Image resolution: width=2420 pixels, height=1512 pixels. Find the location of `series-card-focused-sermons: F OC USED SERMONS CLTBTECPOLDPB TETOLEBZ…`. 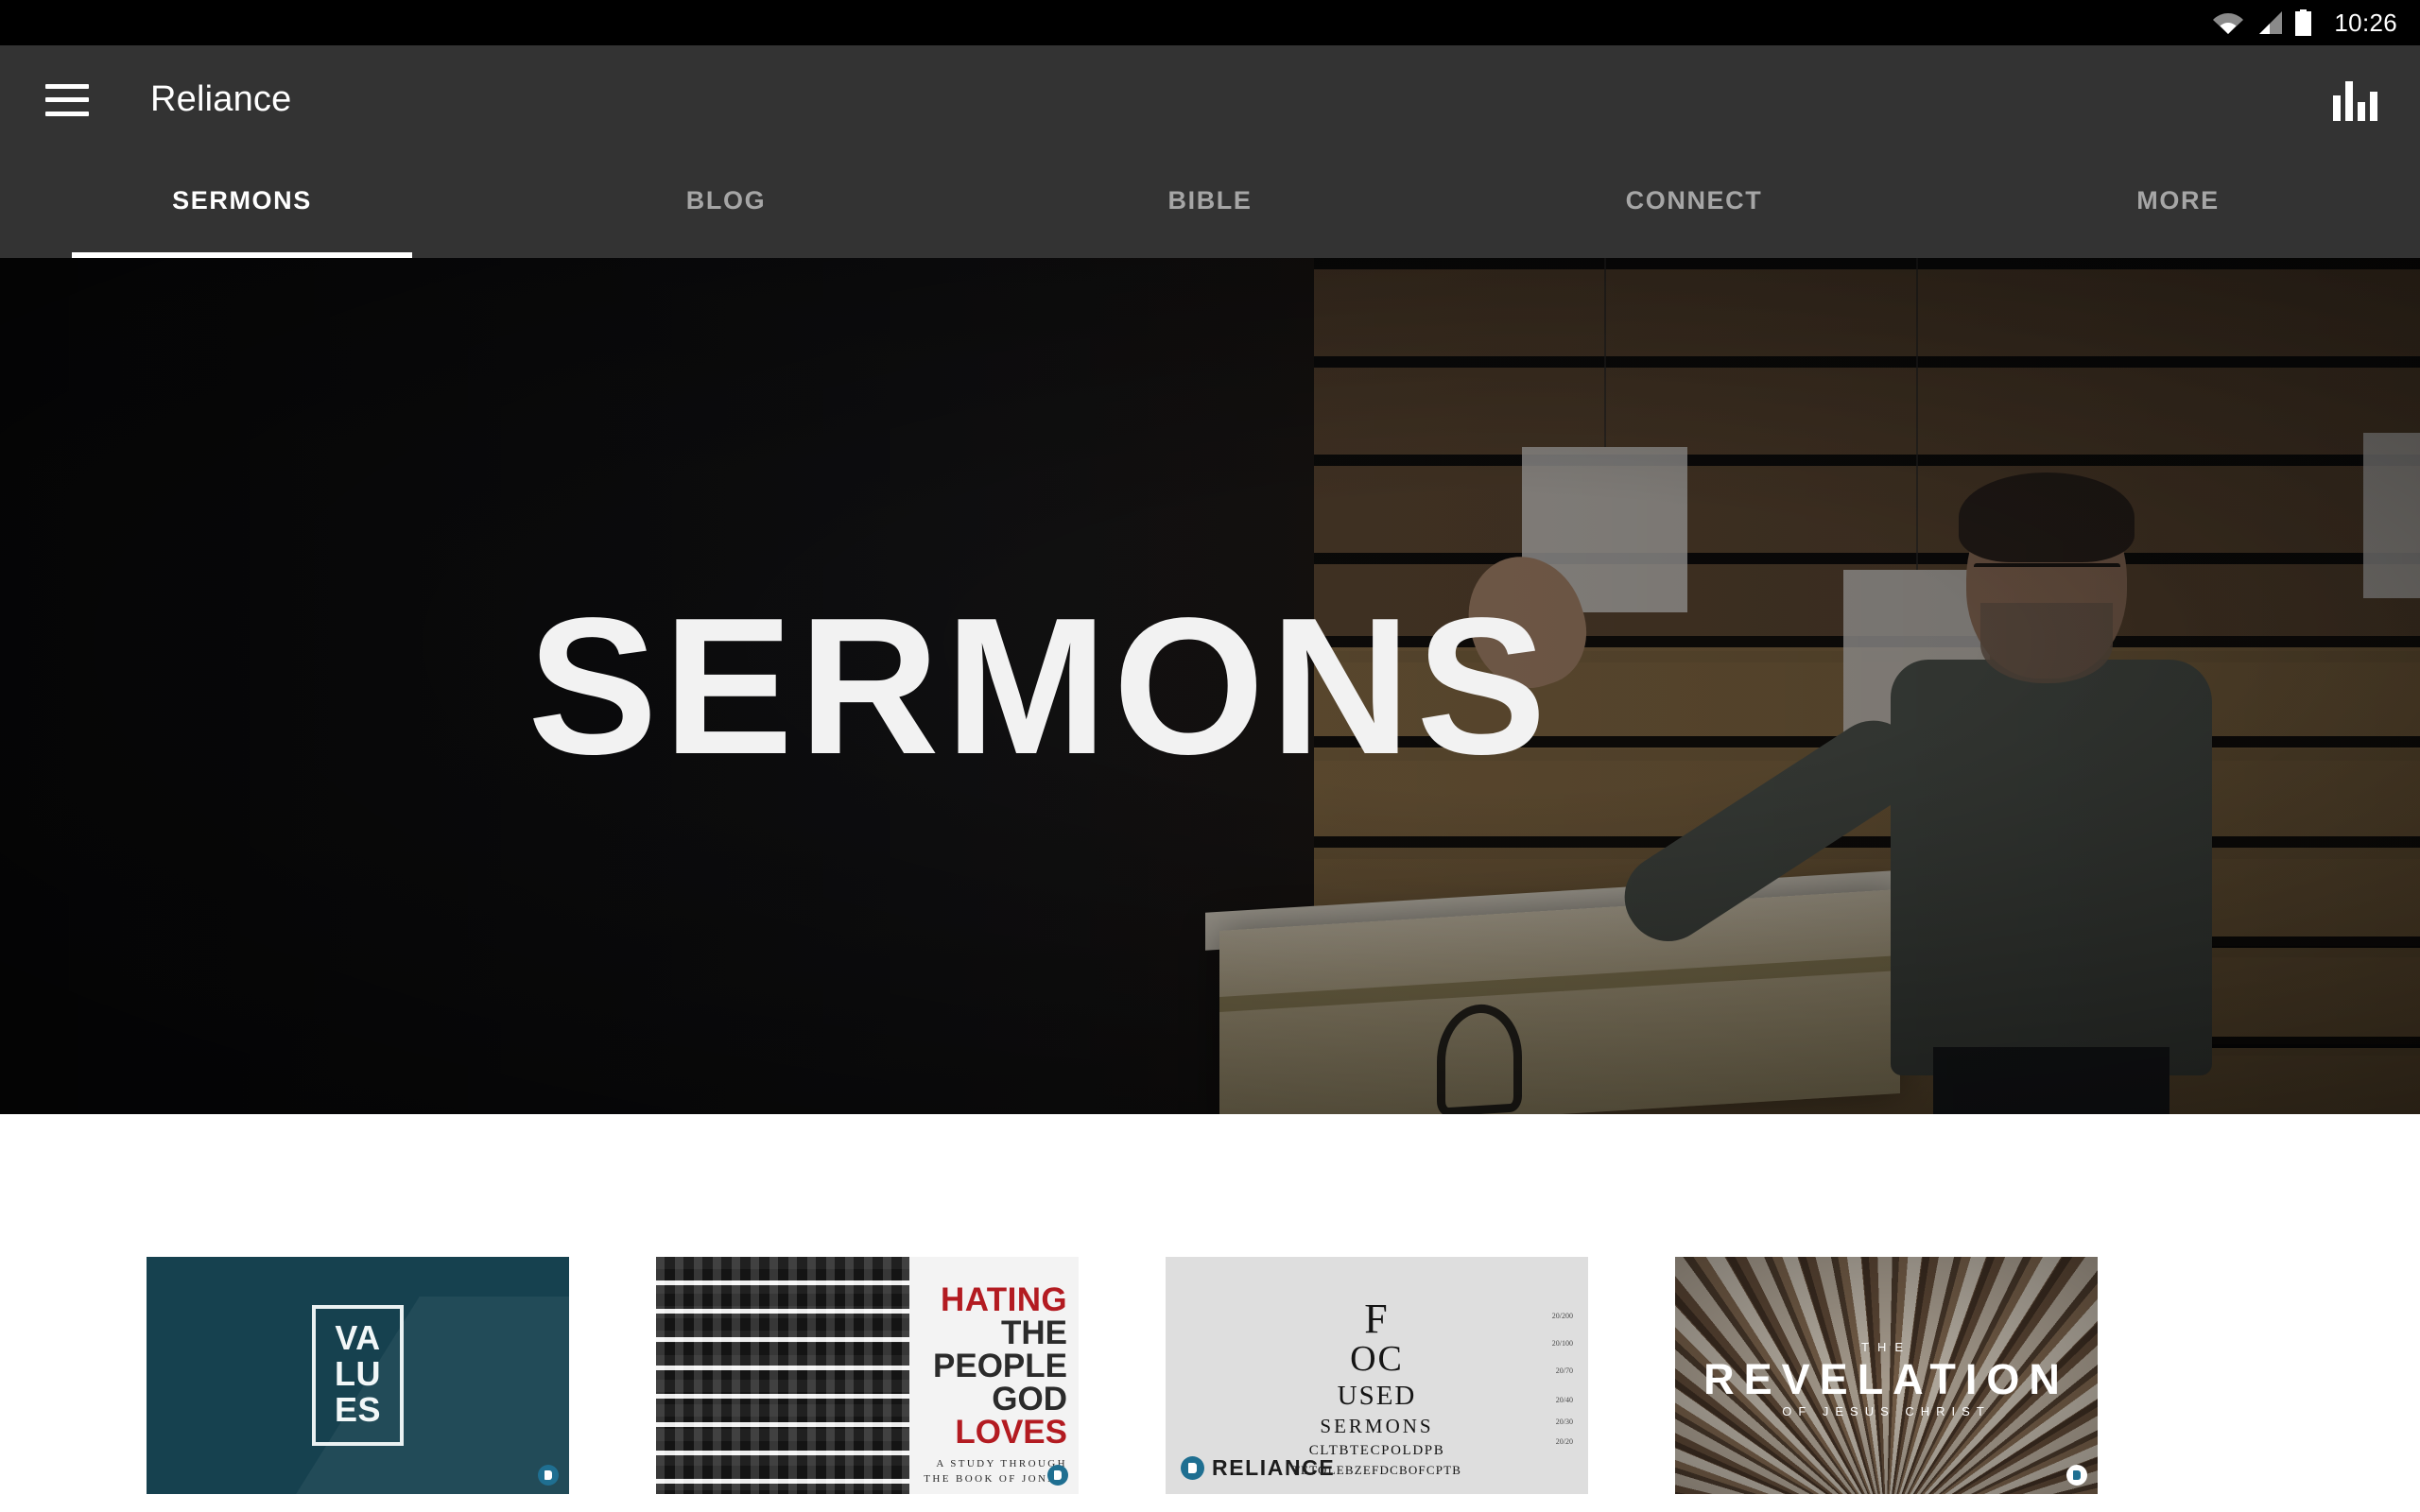

series-card-focused-sermons: F OC USED SERMONS CLTBTECPOLDPB TETOLEBZ… is located at coordinates (1377, 1384).